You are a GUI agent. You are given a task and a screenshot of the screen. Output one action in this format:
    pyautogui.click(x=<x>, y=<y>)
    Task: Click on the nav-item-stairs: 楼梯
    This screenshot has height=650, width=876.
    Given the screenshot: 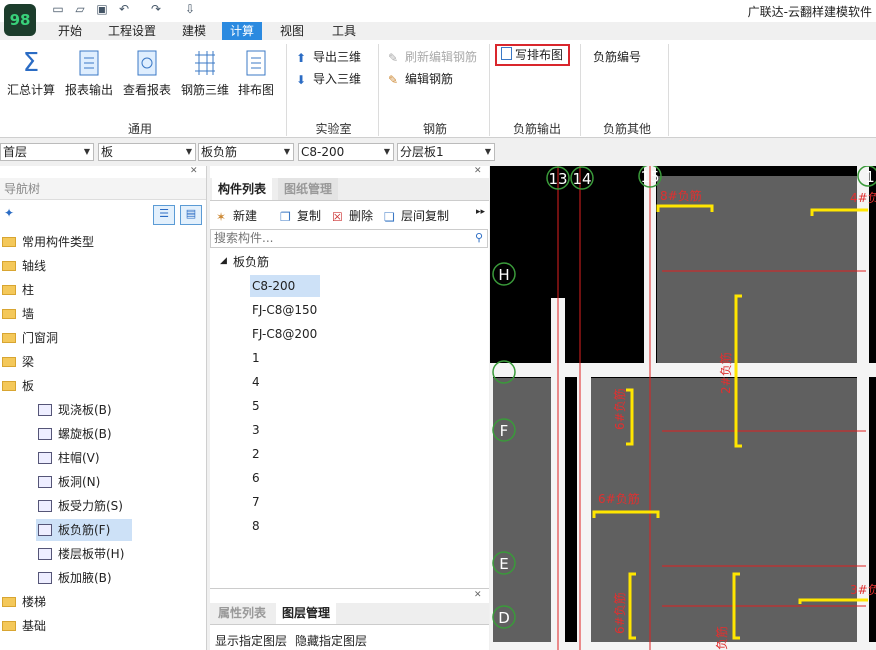 What is the action you would take?
    pyautogui.click(x=24, y=602)
    